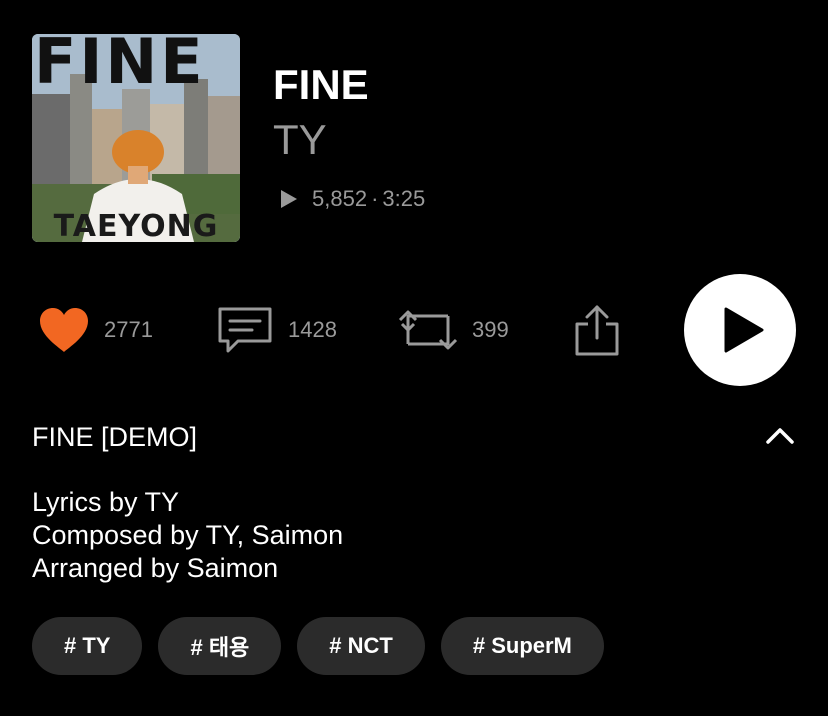  I want to click on share-button, so click(597, 330).